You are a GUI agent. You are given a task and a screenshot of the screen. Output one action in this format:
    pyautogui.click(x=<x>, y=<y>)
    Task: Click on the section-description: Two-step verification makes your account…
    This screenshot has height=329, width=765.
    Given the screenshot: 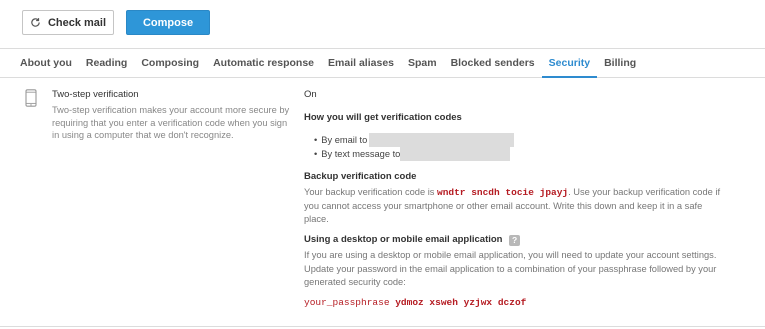 What is the action you would take?
    pyautogui.click(x=171, y=122)
    